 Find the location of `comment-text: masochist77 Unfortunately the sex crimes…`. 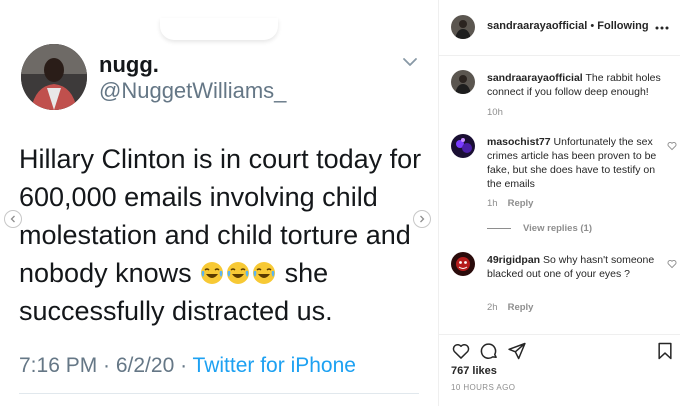

comment-text: masochist77 Unfortunately the sex crimes… is located at coordinates (577, 163).